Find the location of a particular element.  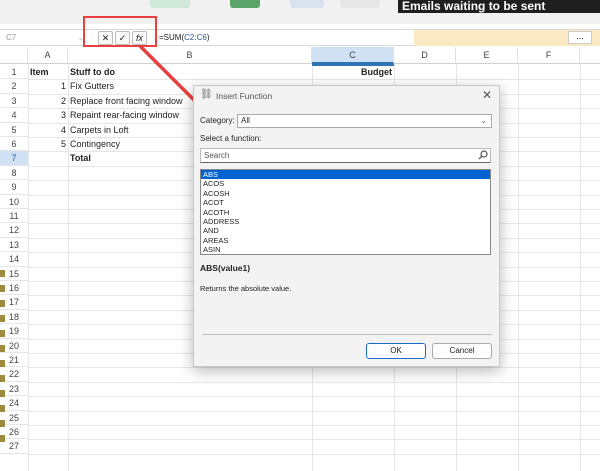

select-function-label: Select a function: is located at coordinates (231, 138).